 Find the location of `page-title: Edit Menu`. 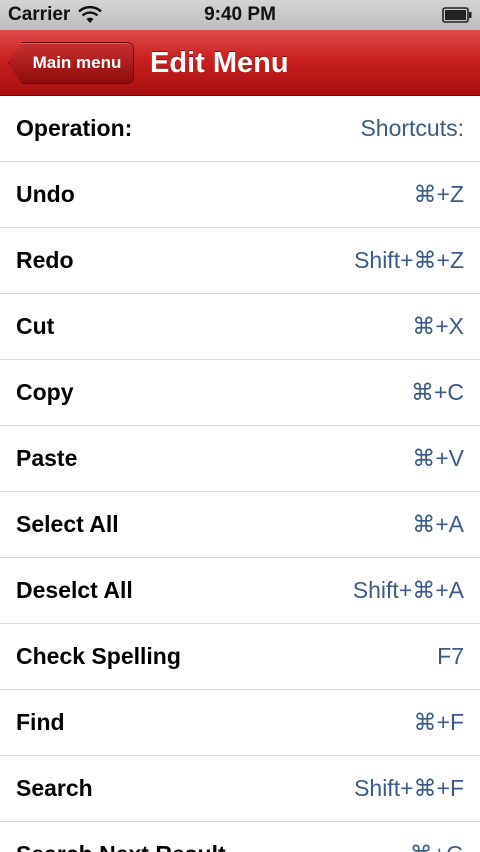

page-title: Edit Menu is located at coordinates (219, 63).